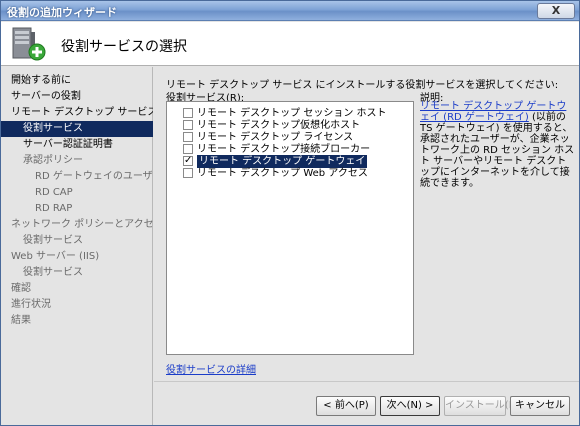 Image resolution: width=580 pixels, height=426 pixels. Describe the element at coordinates (77, 209) in the screenshot. I see `nav-item-rd-rap: RD RAP` at that location.